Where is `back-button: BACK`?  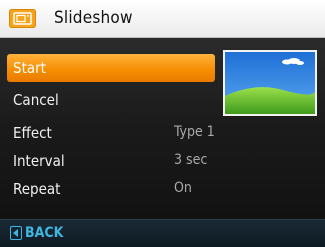
back-button: BACK is located at coordinates (36, 233).